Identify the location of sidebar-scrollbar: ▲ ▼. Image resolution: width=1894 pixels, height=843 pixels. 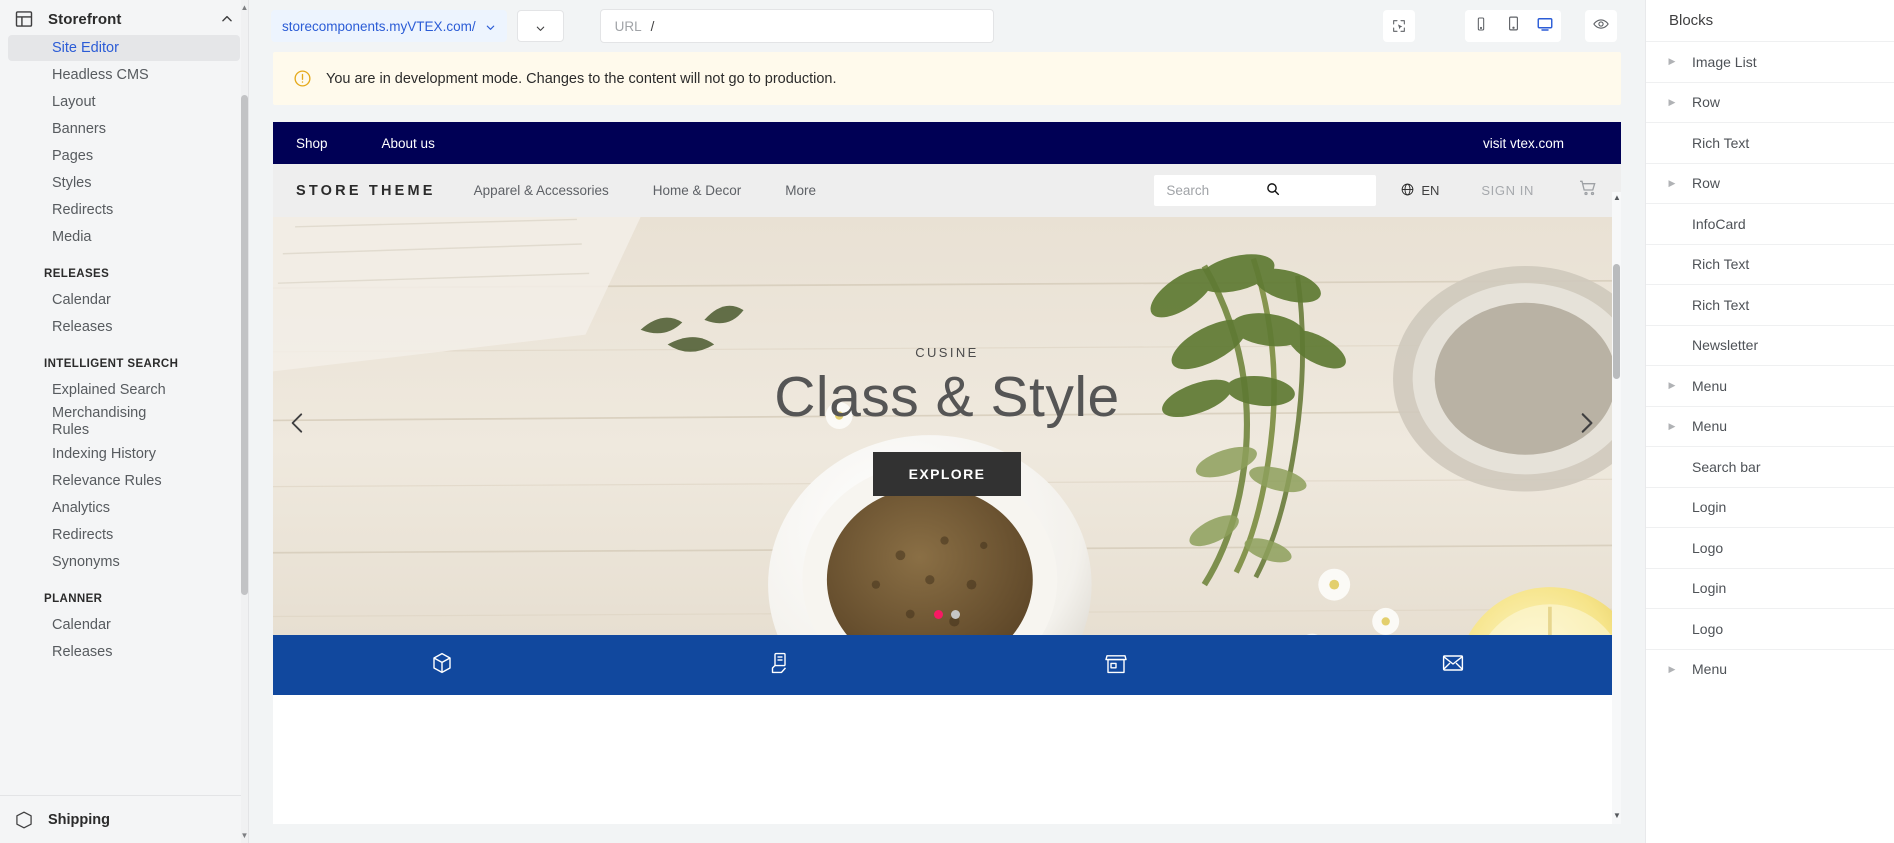
(244, 421).